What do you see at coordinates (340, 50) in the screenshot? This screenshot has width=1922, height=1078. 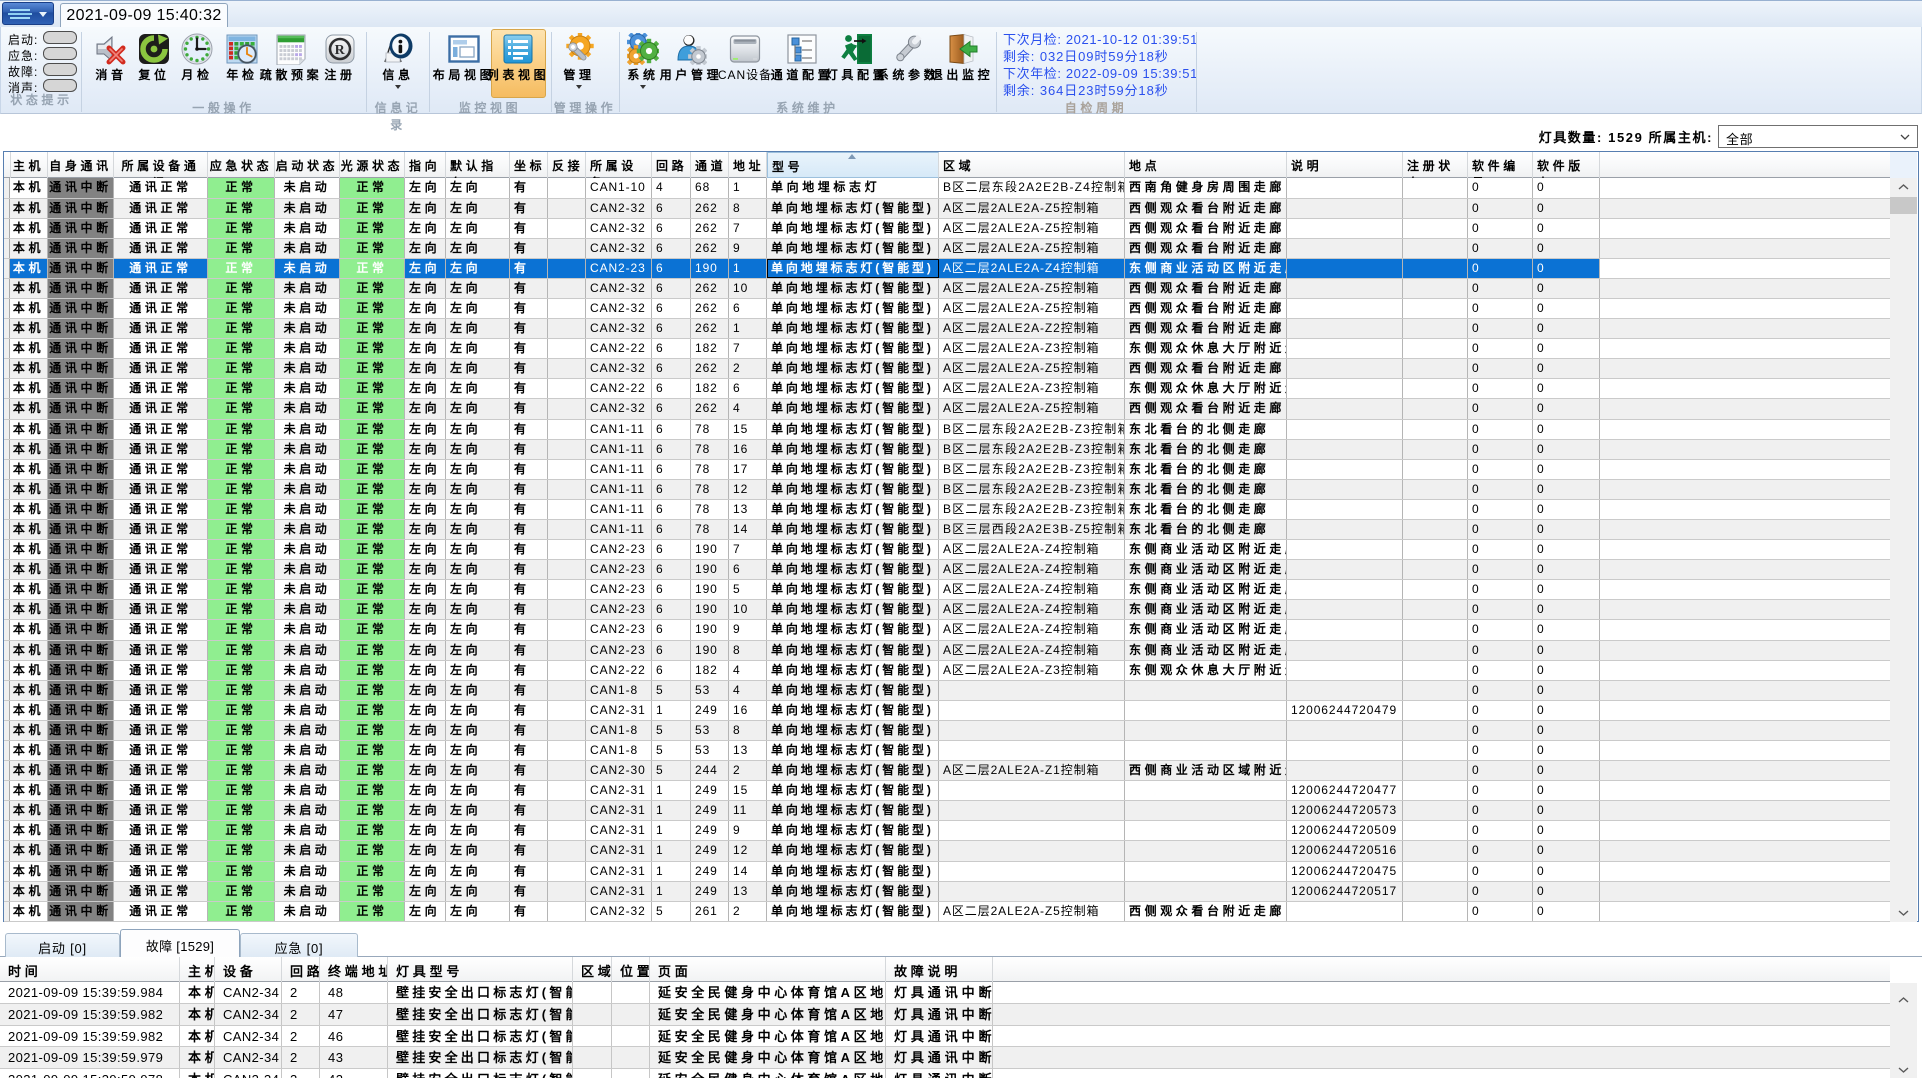 I see `svg-text: R` at bounding box center [340, 50].